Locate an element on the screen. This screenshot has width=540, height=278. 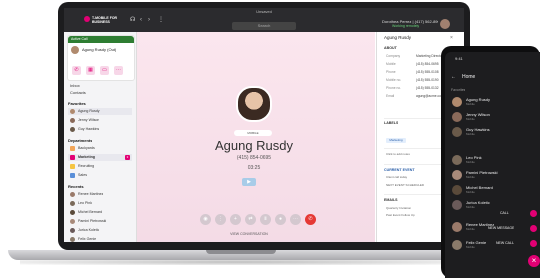
mute-icon: ◉ is located at coordinates (205, 219).